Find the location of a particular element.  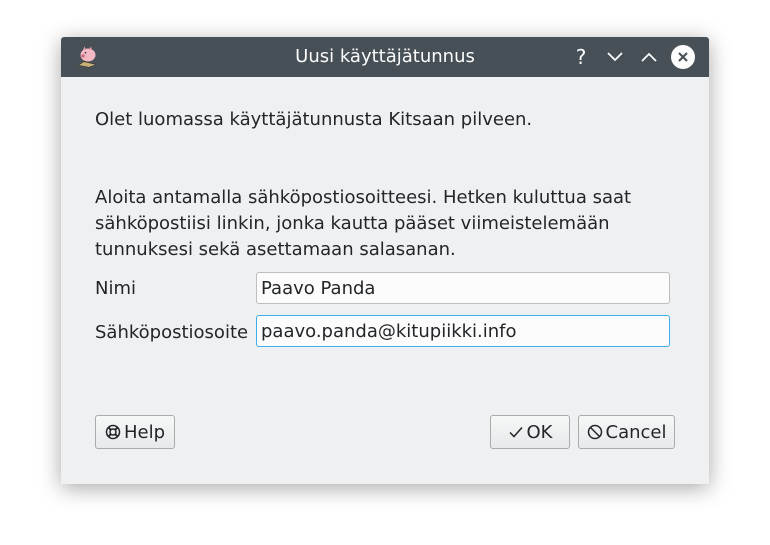

title-bar: Uusi käyttäjätunnus ? is located at coordinates (385, 57).